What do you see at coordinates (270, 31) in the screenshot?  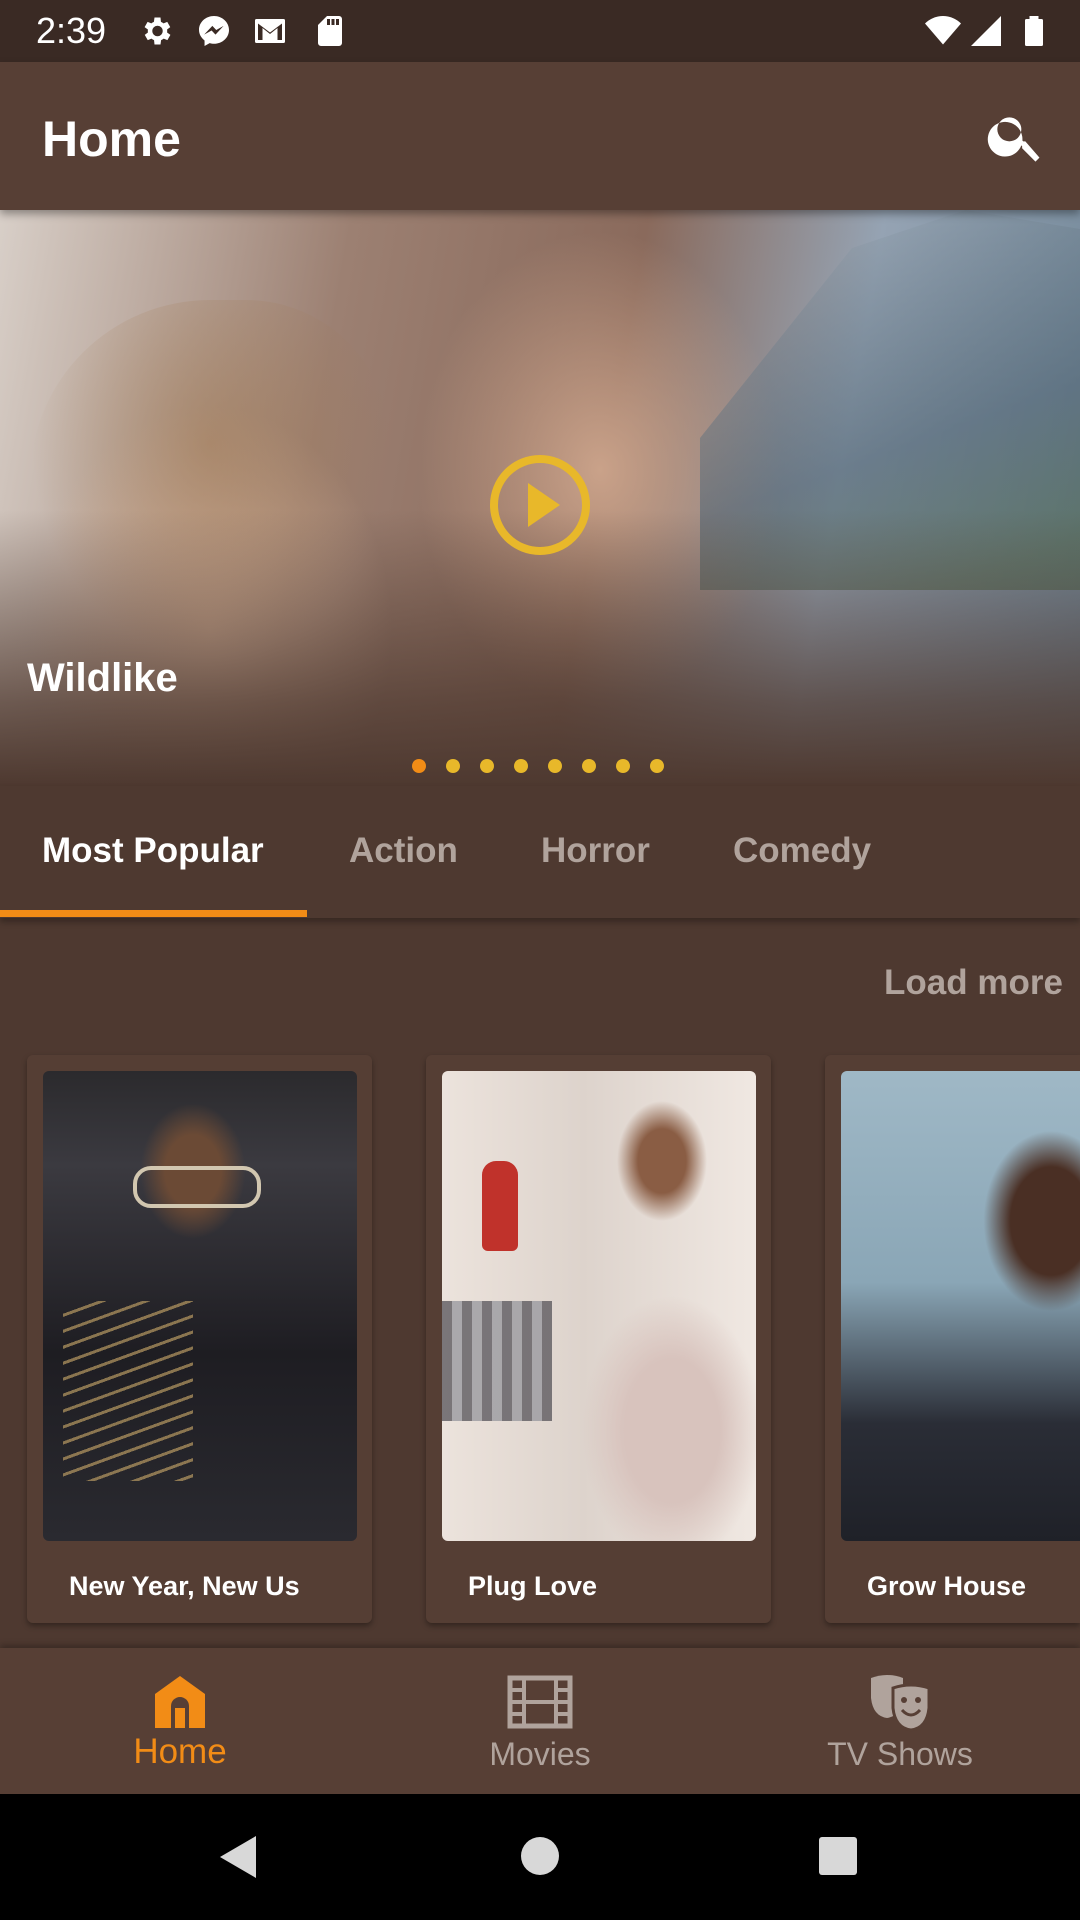 I see `gmail-icon` at bounding box center [270, 31].